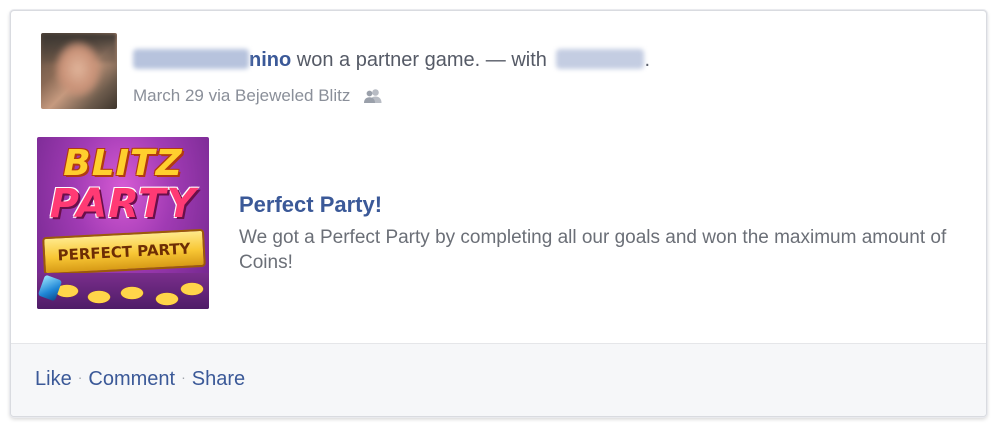 The width and height of the screenshot is (1000, 431). I want to click on thumbnail-banner: PERFECT PARTY, so click(124, 252).